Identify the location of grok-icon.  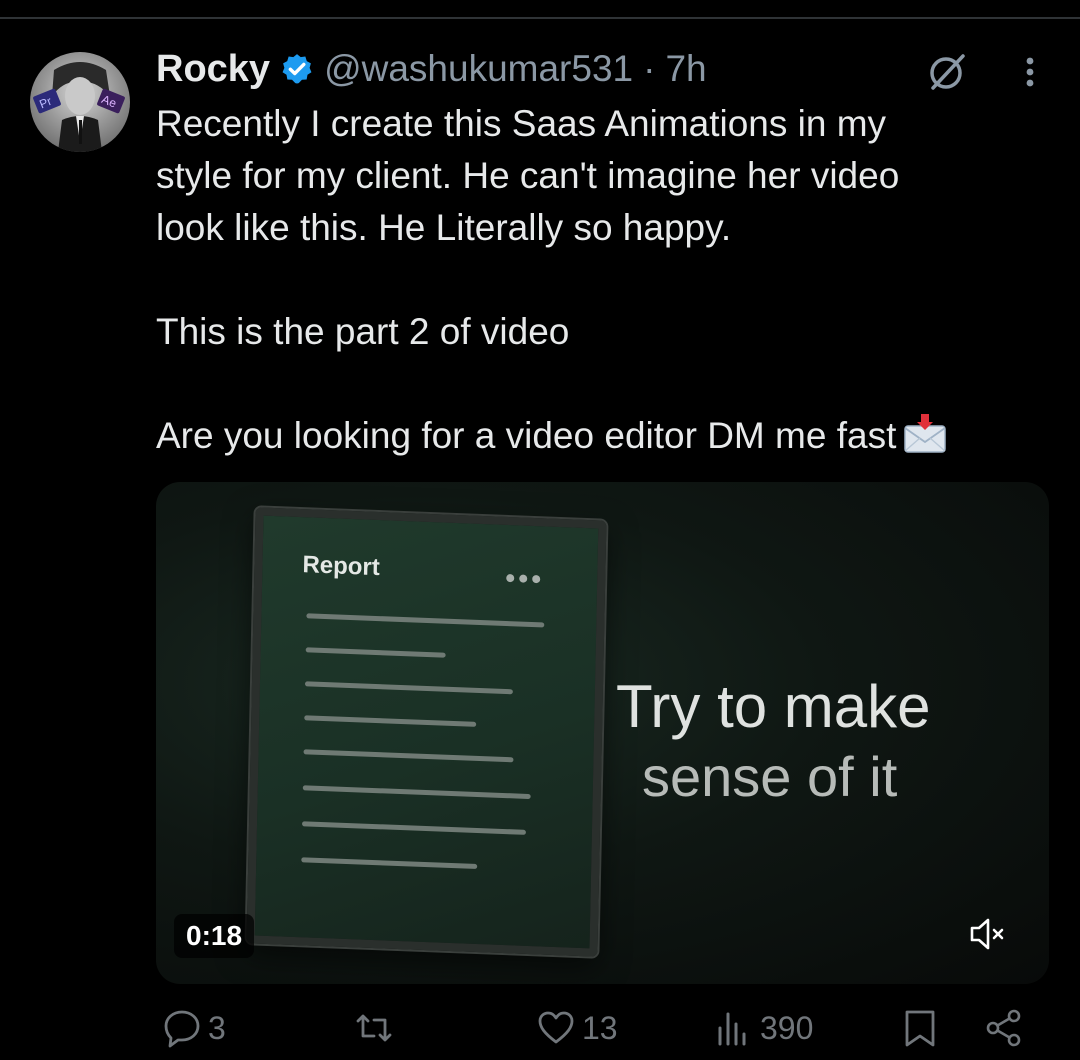
(947, 72).